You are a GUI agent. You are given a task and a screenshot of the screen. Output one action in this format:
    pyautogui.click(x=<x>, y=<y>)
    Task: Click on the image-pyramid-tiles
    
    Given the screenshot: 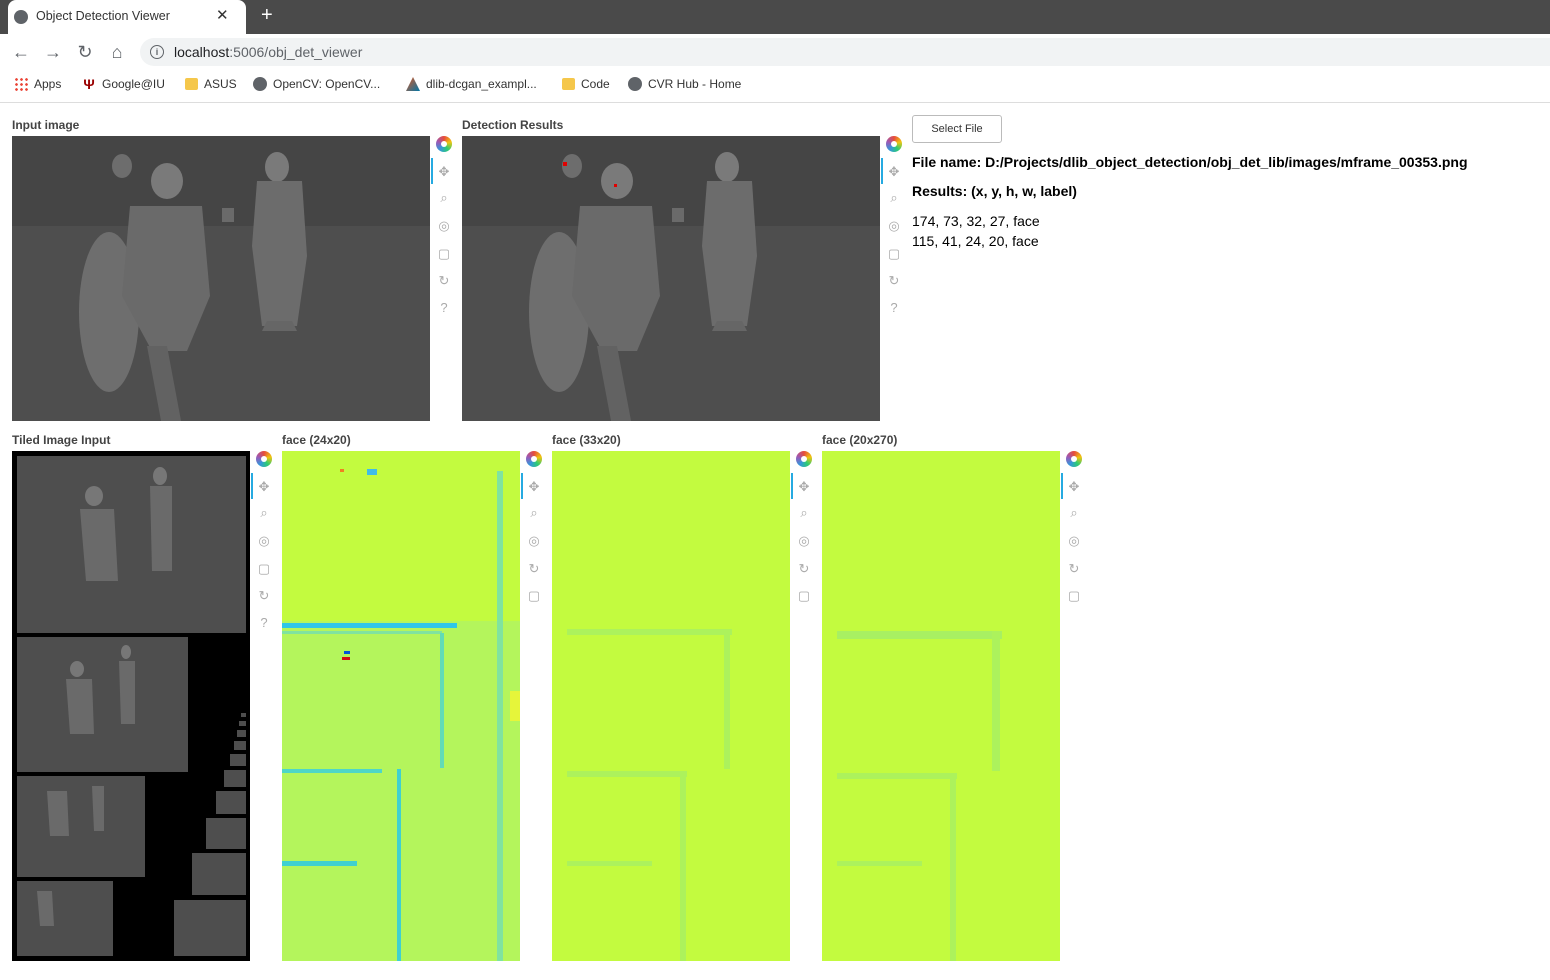 What is the action you would take?
    pyautogui.click(x=131, y=706)
    